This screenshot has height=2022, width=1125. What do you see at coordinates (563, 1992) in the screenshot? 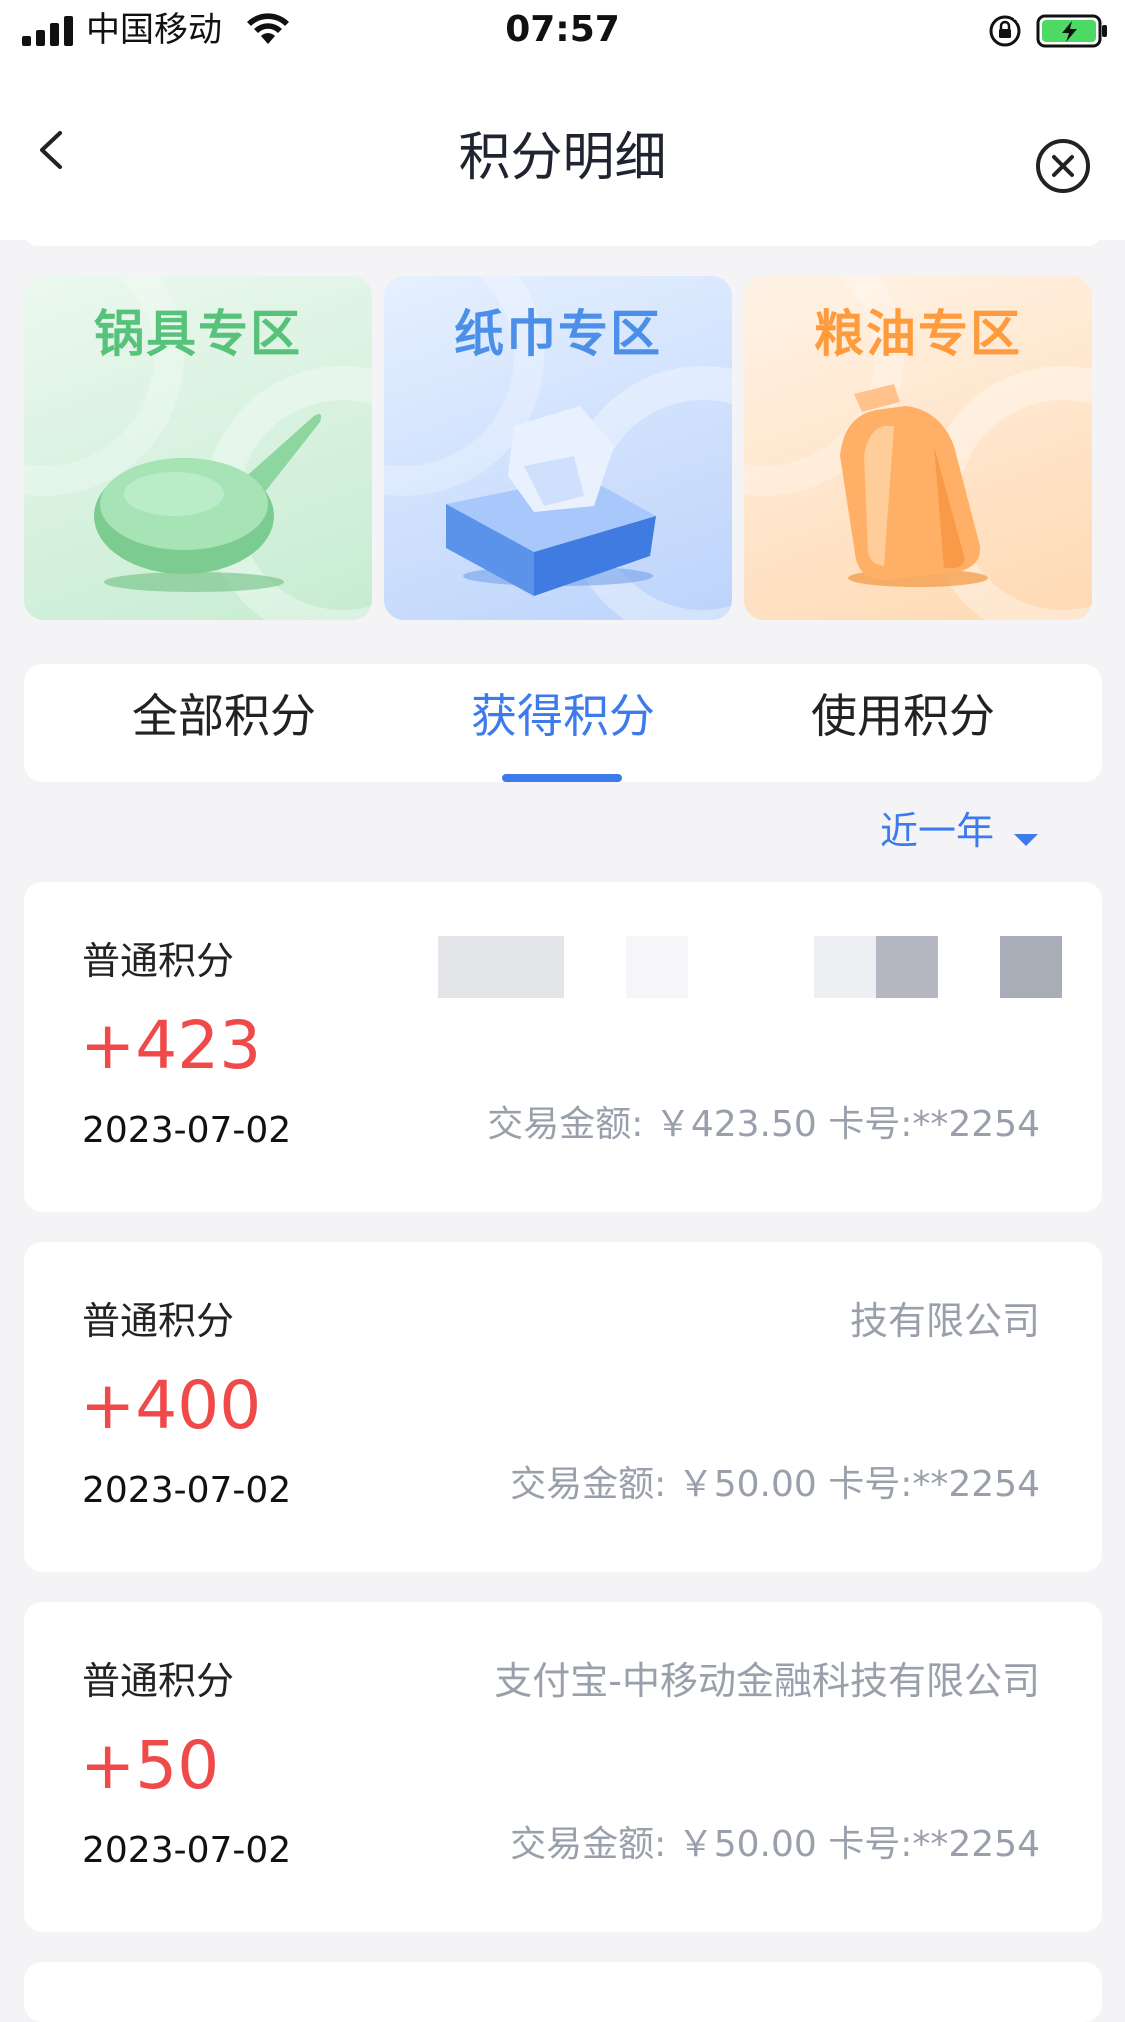
I see `points-record-card` at bounding box center [563, 1992].